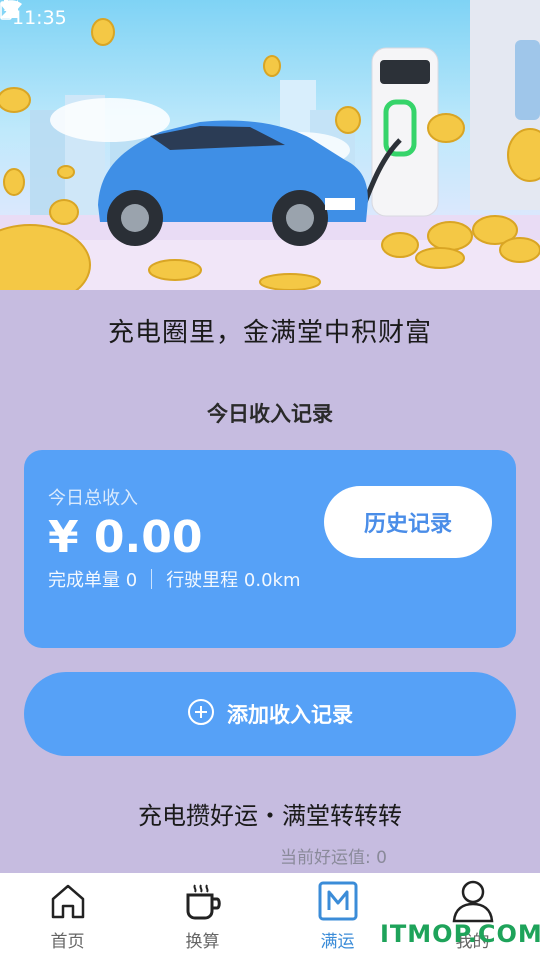  I want to click on cup-icon, so click(203, 901).